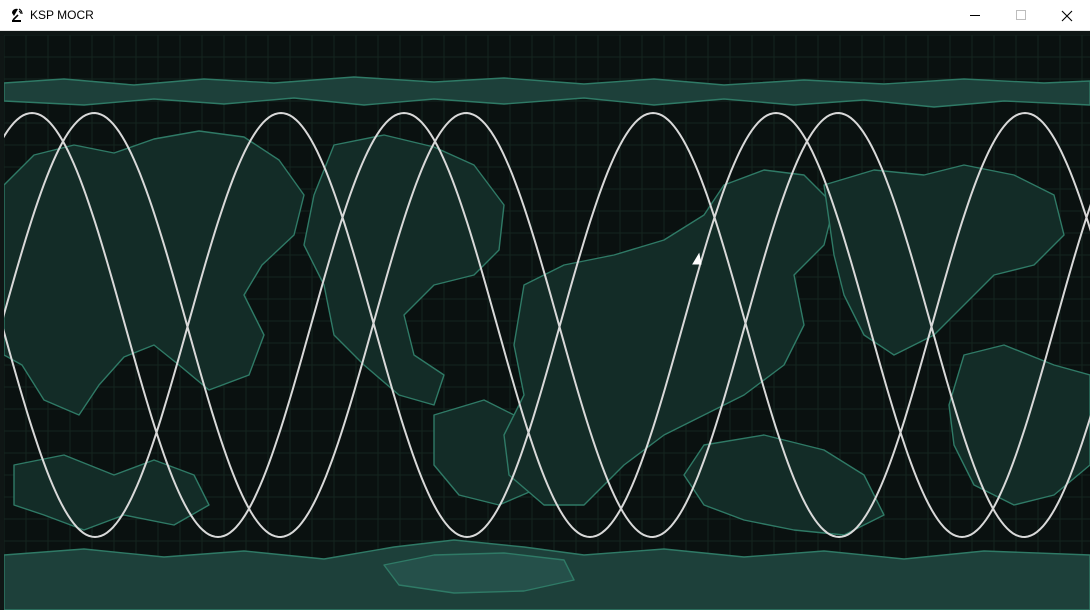 Image resolution: width=1090 pixels, height=610 pixels. I want to click on window-title: KSP MOCR, so click(62, 15).